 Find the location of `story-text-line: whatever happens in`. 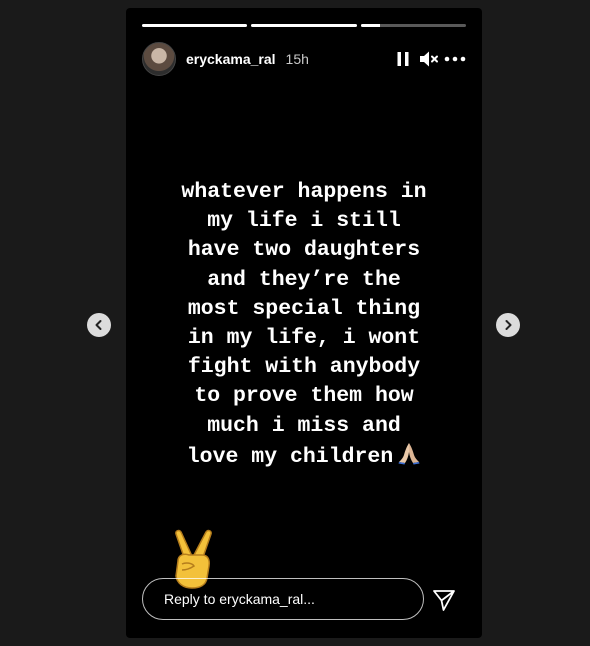

story-text-line: whatever happens in is located at coordinates (304, 192).